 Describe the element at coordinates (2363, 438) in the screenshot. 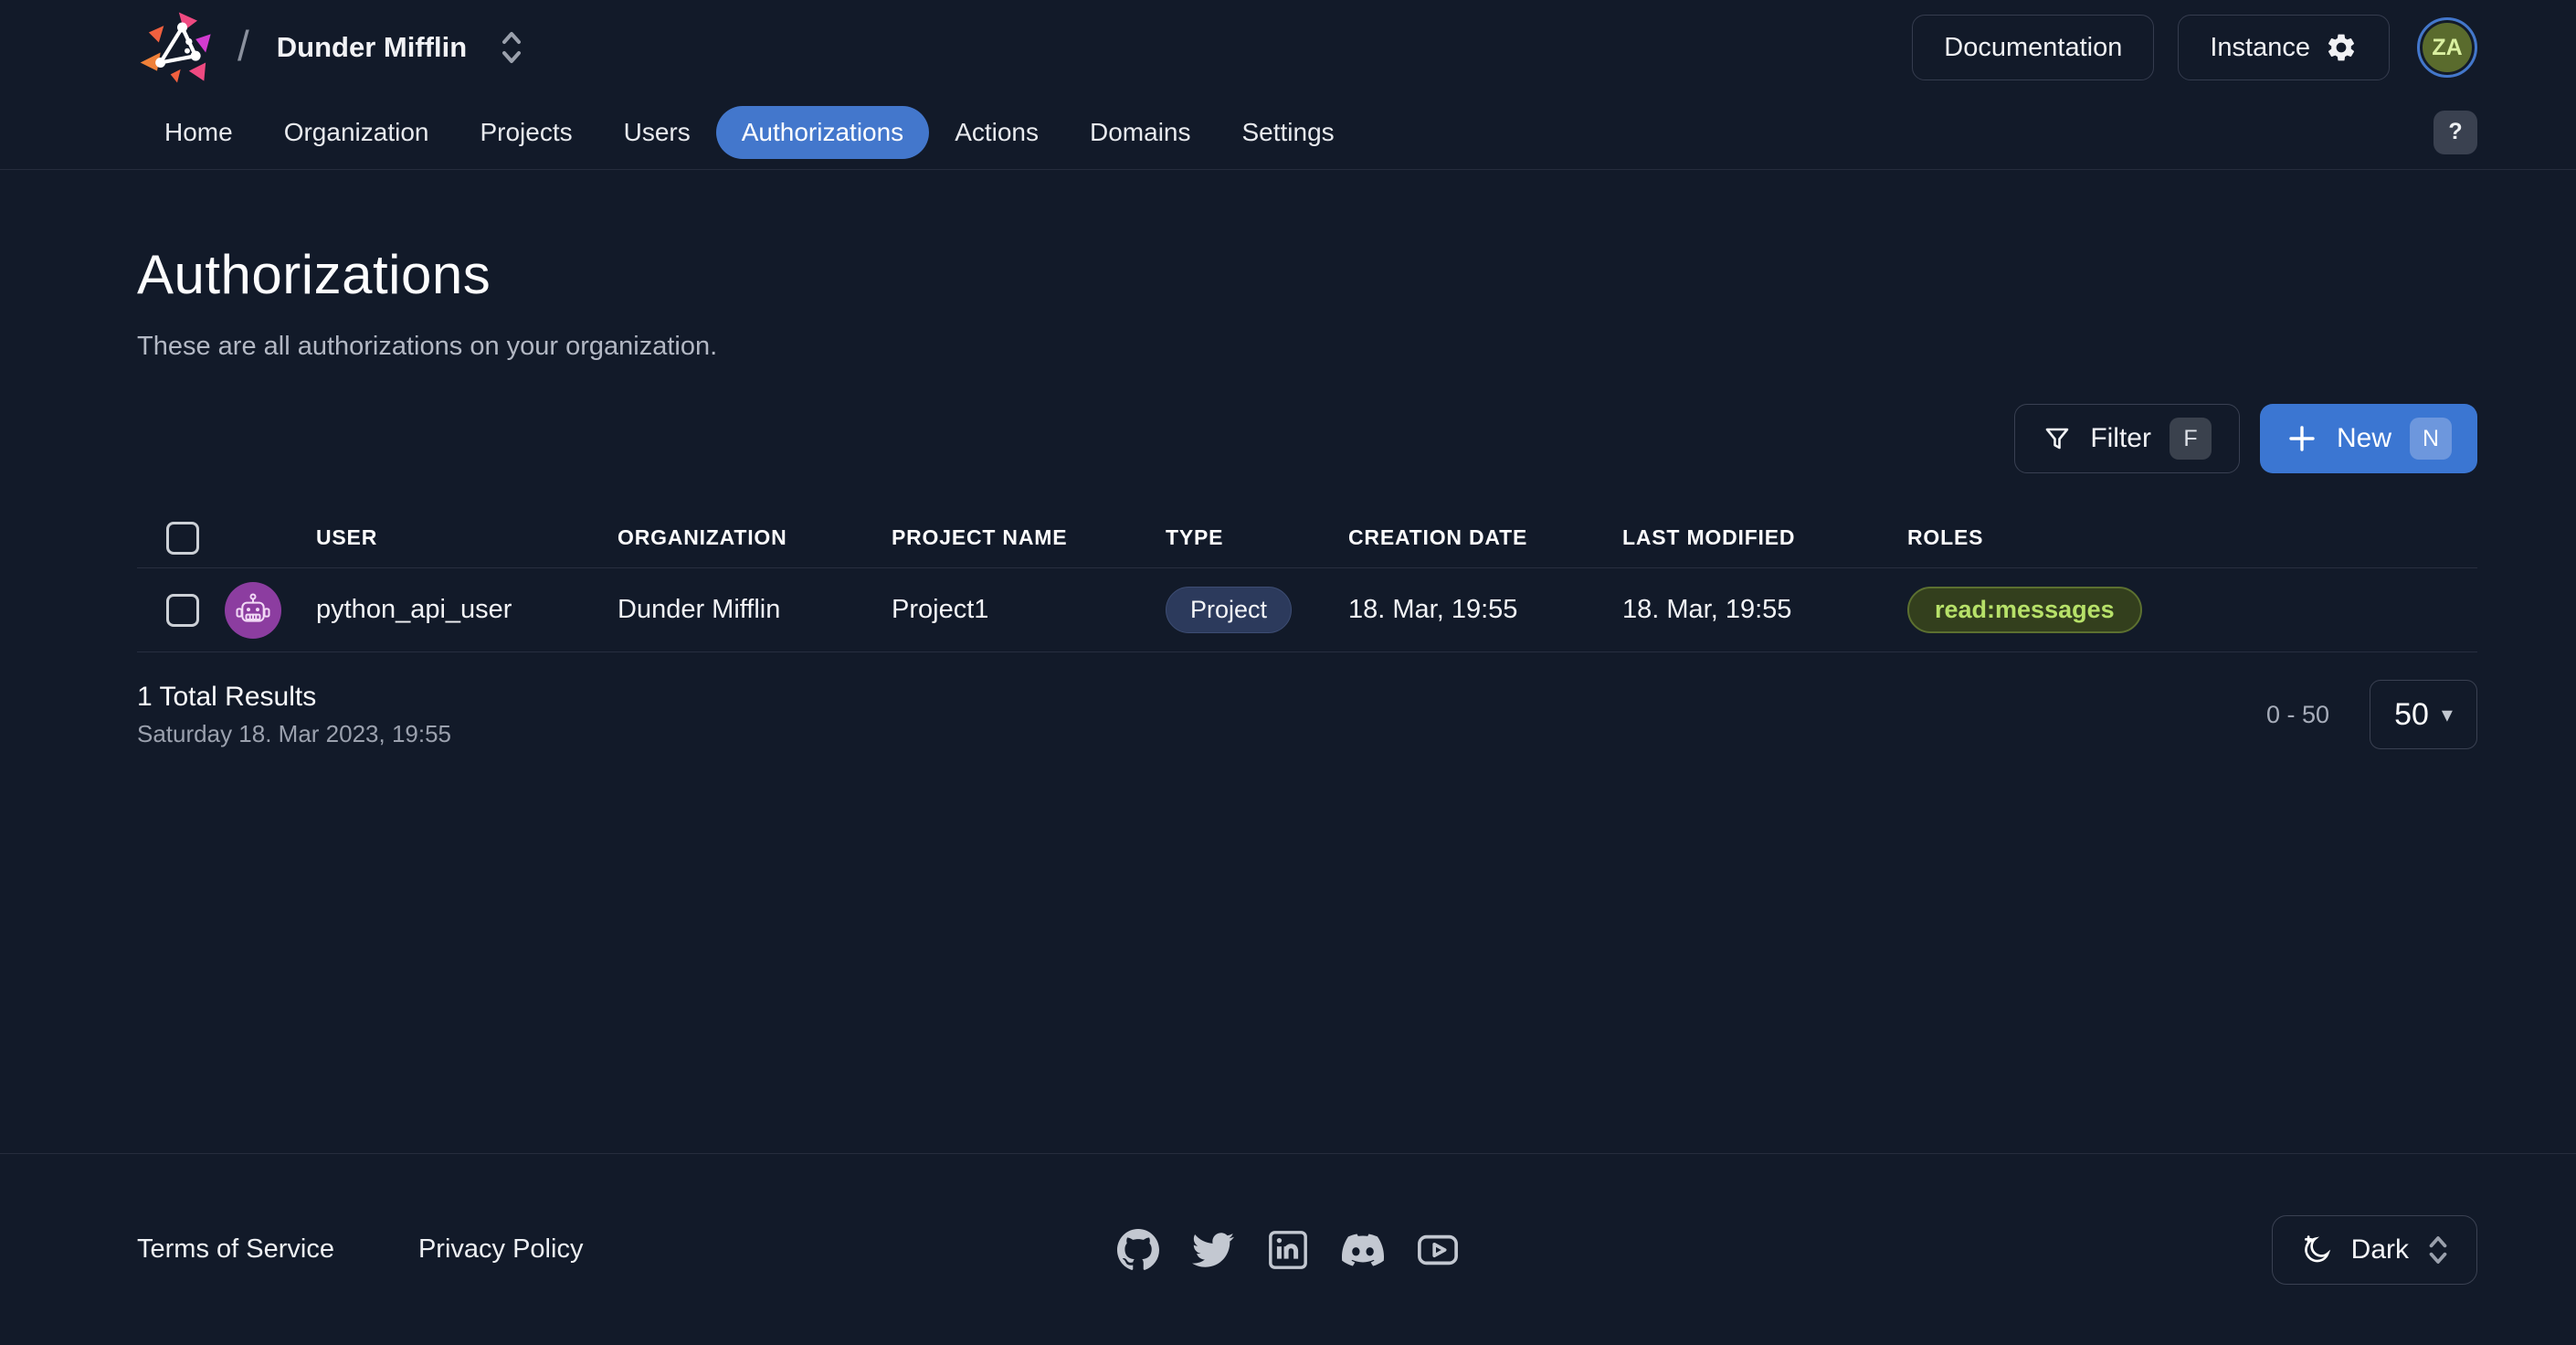

I see `new-label: New` at that location.